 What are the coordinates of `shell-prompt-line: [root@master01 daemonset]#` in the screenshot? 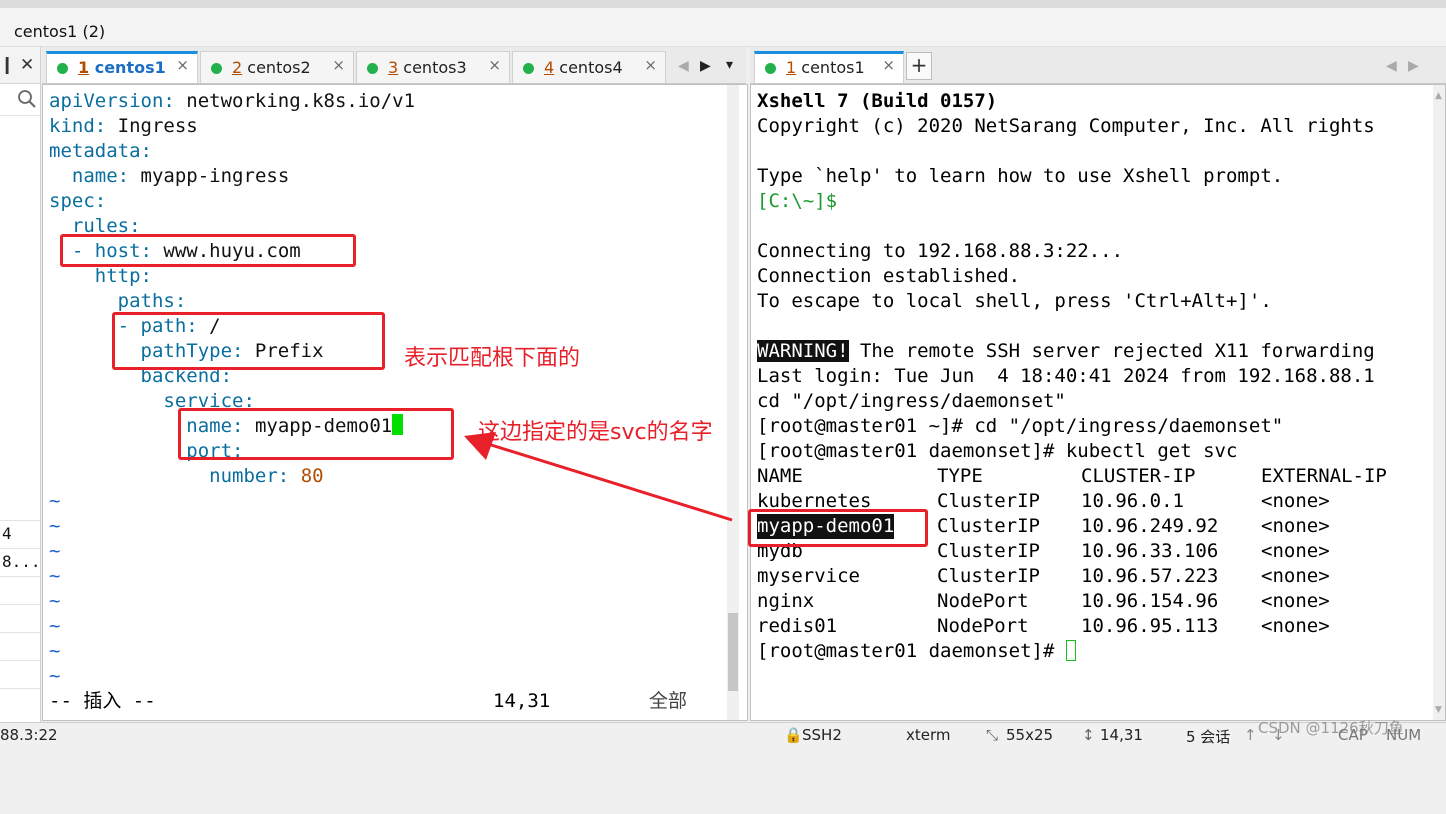 It's located at (916, 651).